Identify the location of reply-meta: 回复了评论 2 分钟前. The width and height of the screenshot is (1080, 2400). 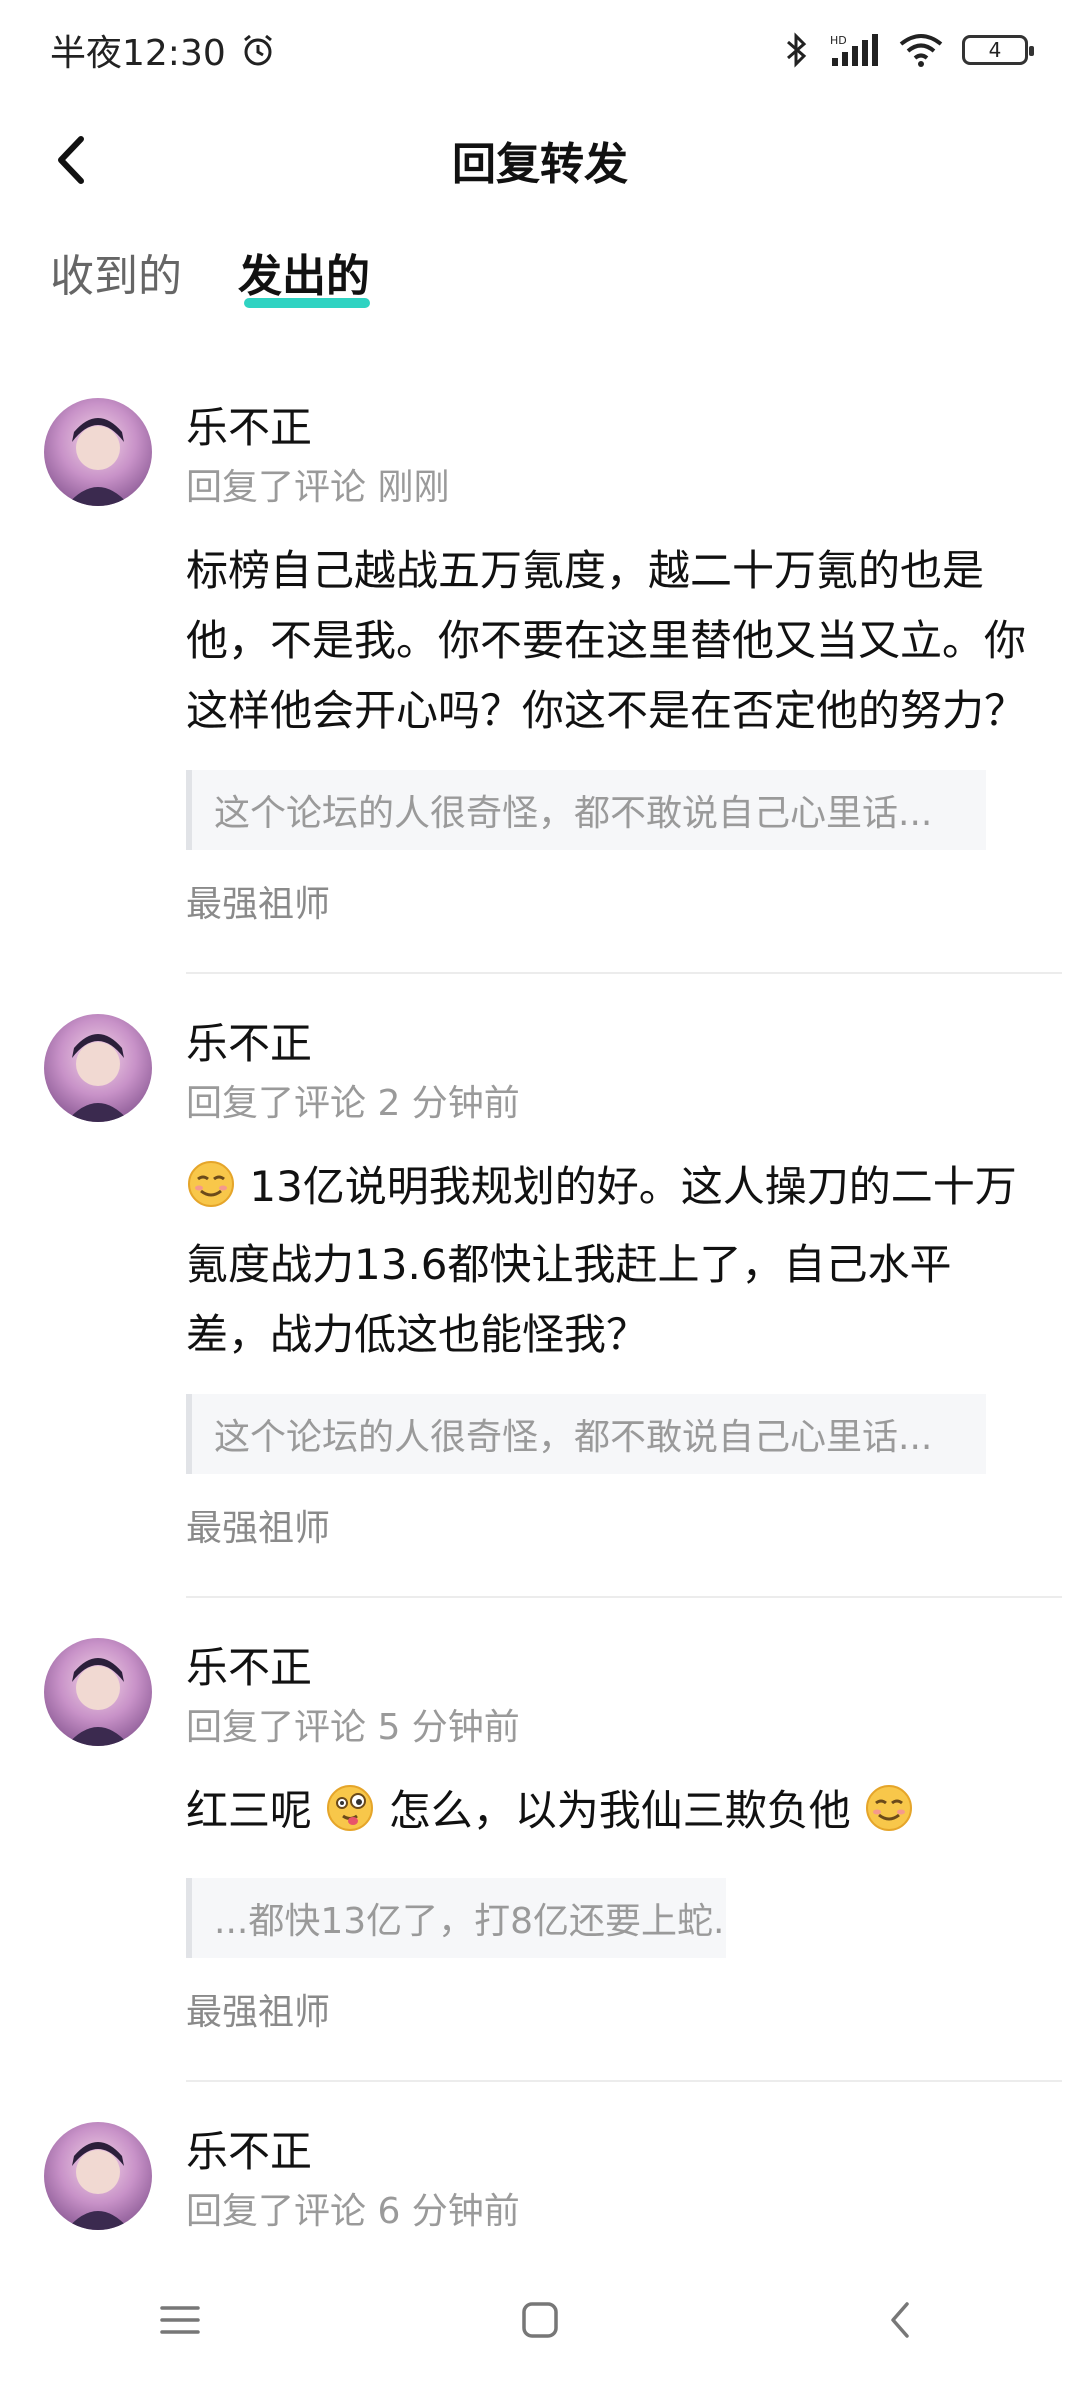
(353, 1103).